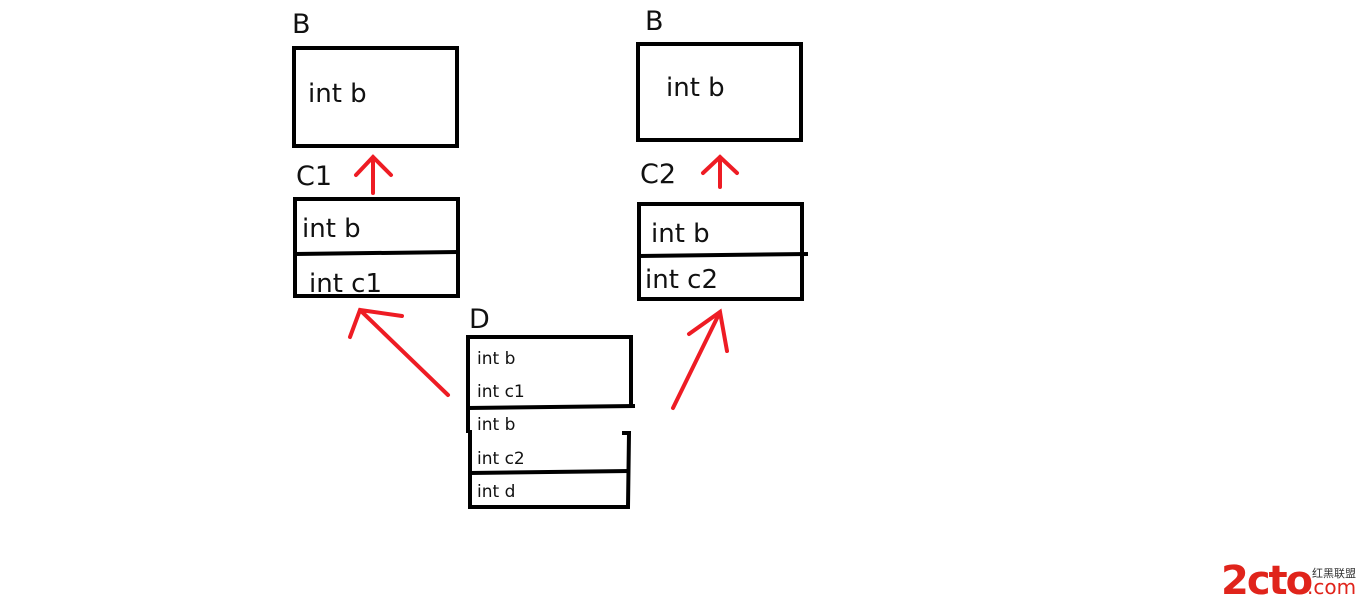 The height and width of the screenshot is (605, 1360). Describe the element at coordinates (1334, 573) in the screenshot. I see `svg-text: 红黑联盟` at that location.